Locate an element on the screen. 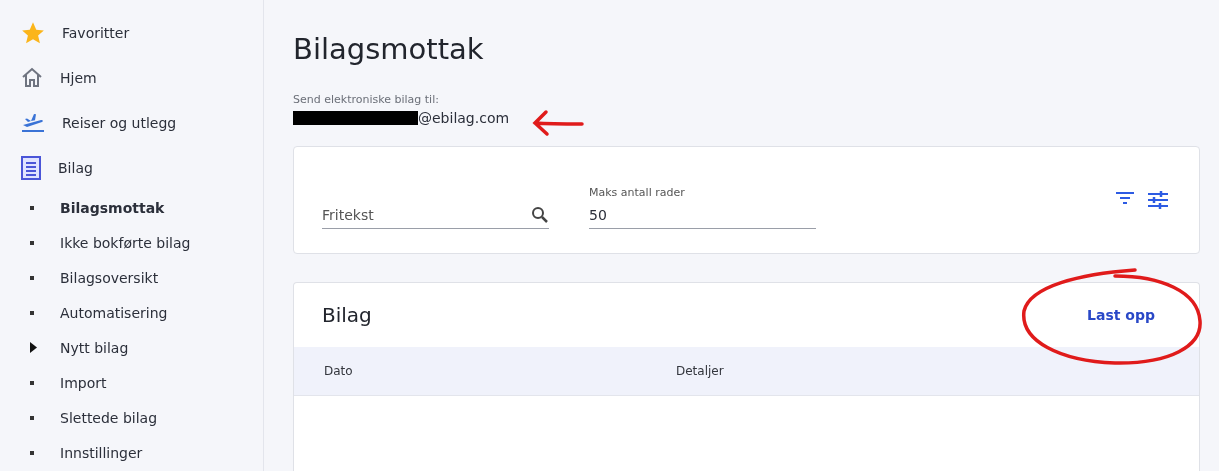  column-header: Detaljer is located at coordinates (700, 371).